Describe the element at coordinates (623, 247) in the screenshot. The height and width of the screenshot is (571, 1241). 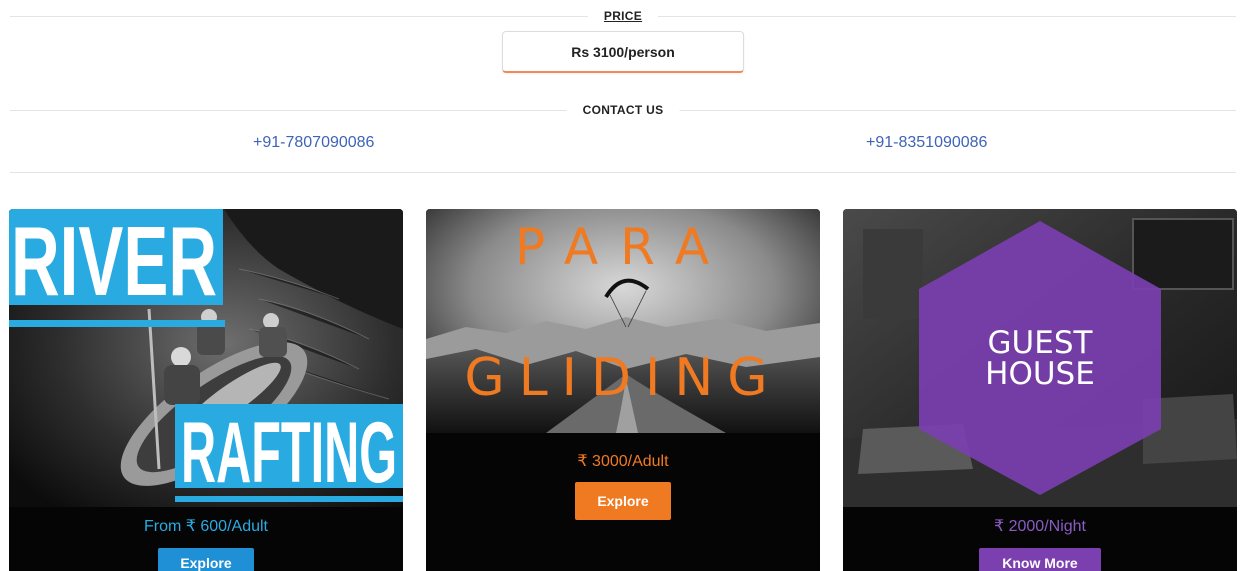
I see `para-title: PARA` at that location.